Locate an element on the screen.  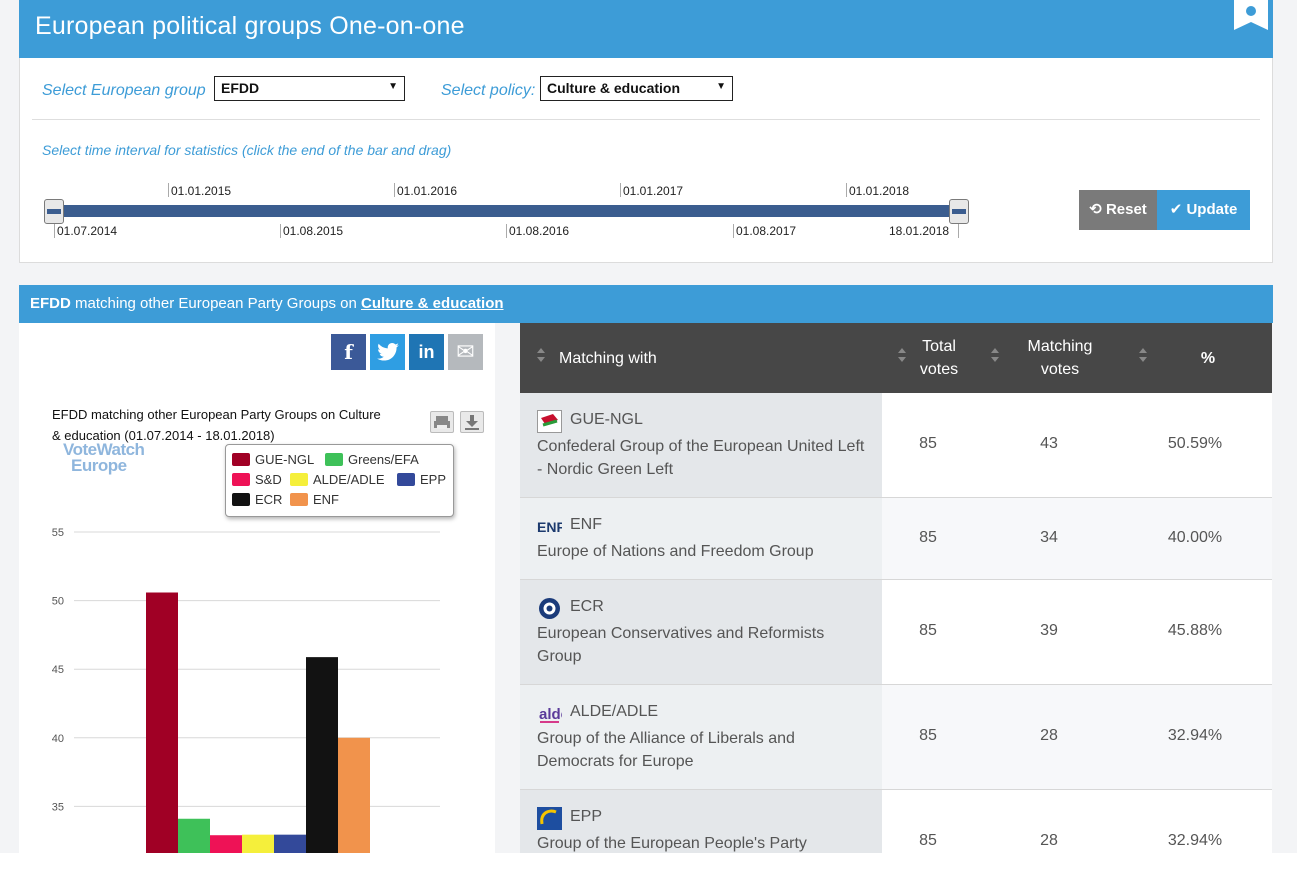
header-matching-with: Matching with is located at coordinates (608, 358).